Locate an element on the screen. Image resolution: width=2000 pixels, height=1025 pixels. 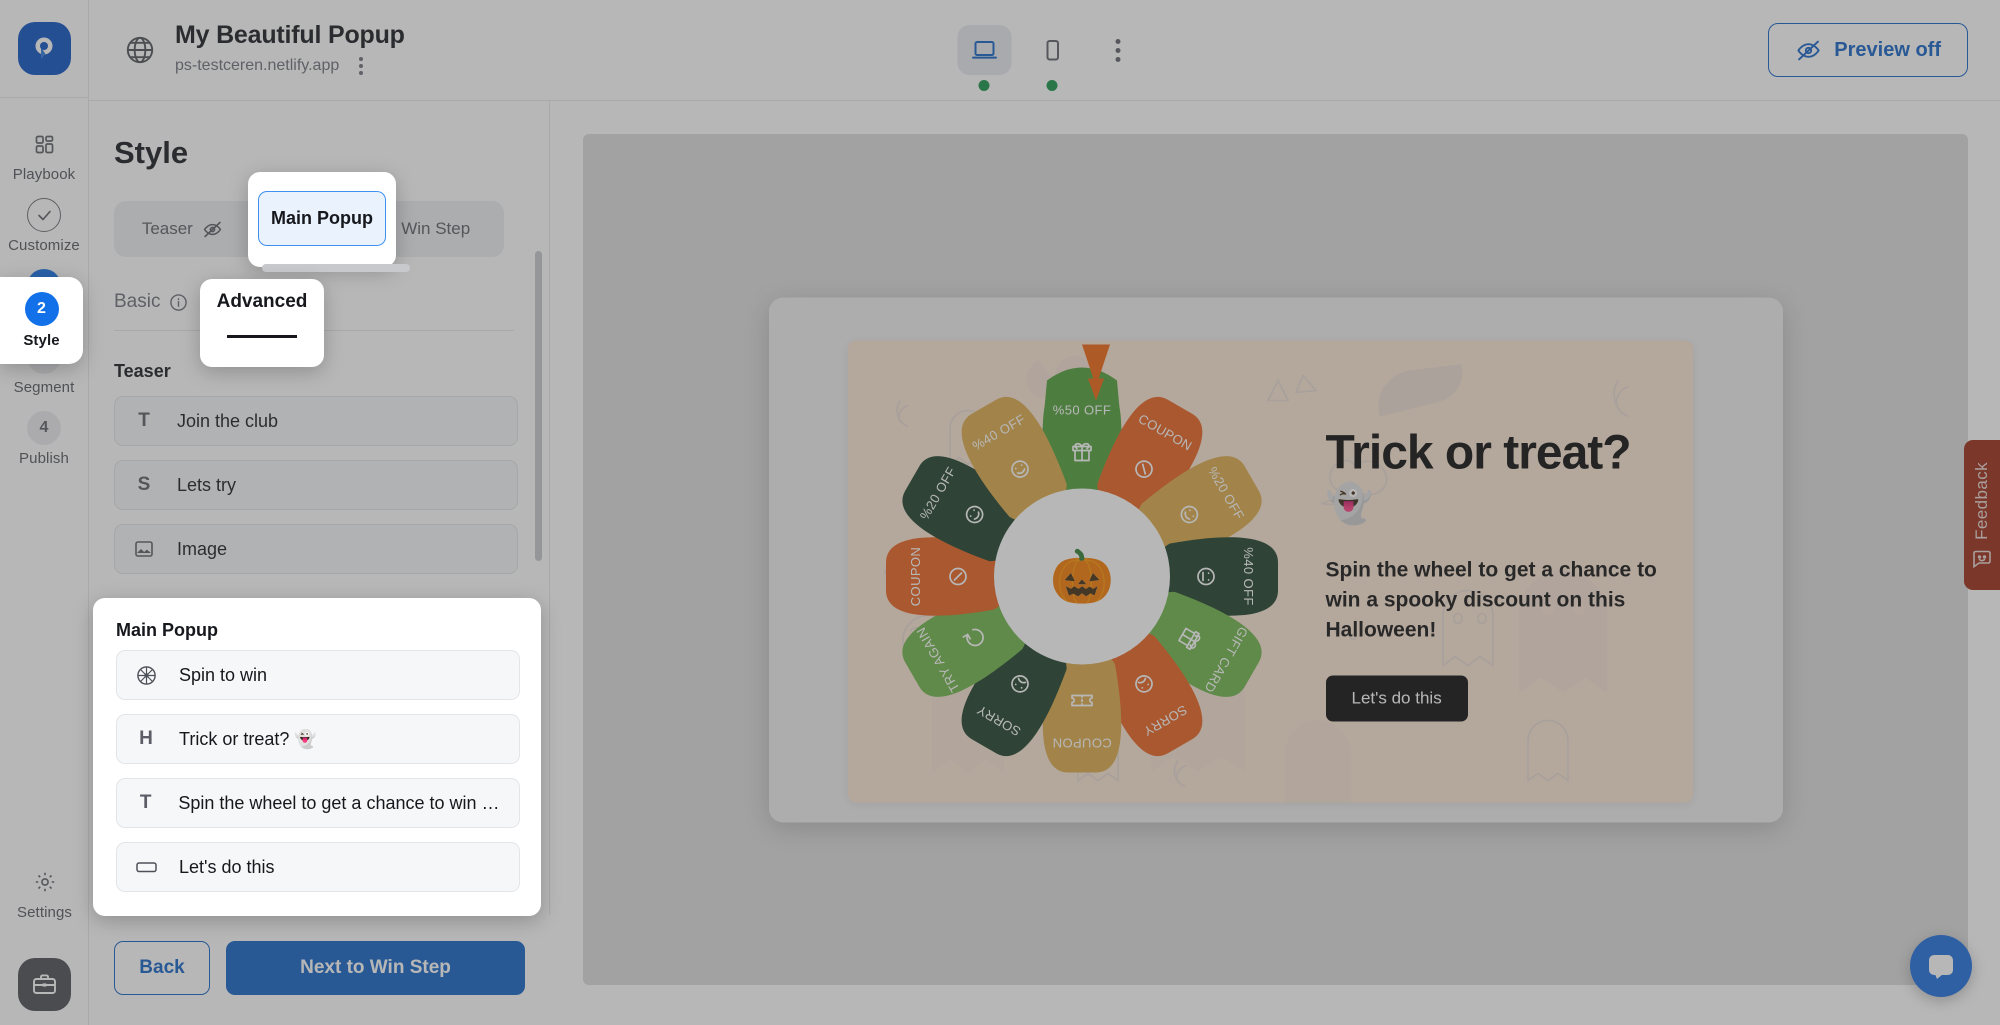
popupsmart-logo-icon is located at coordinates (44, 48).